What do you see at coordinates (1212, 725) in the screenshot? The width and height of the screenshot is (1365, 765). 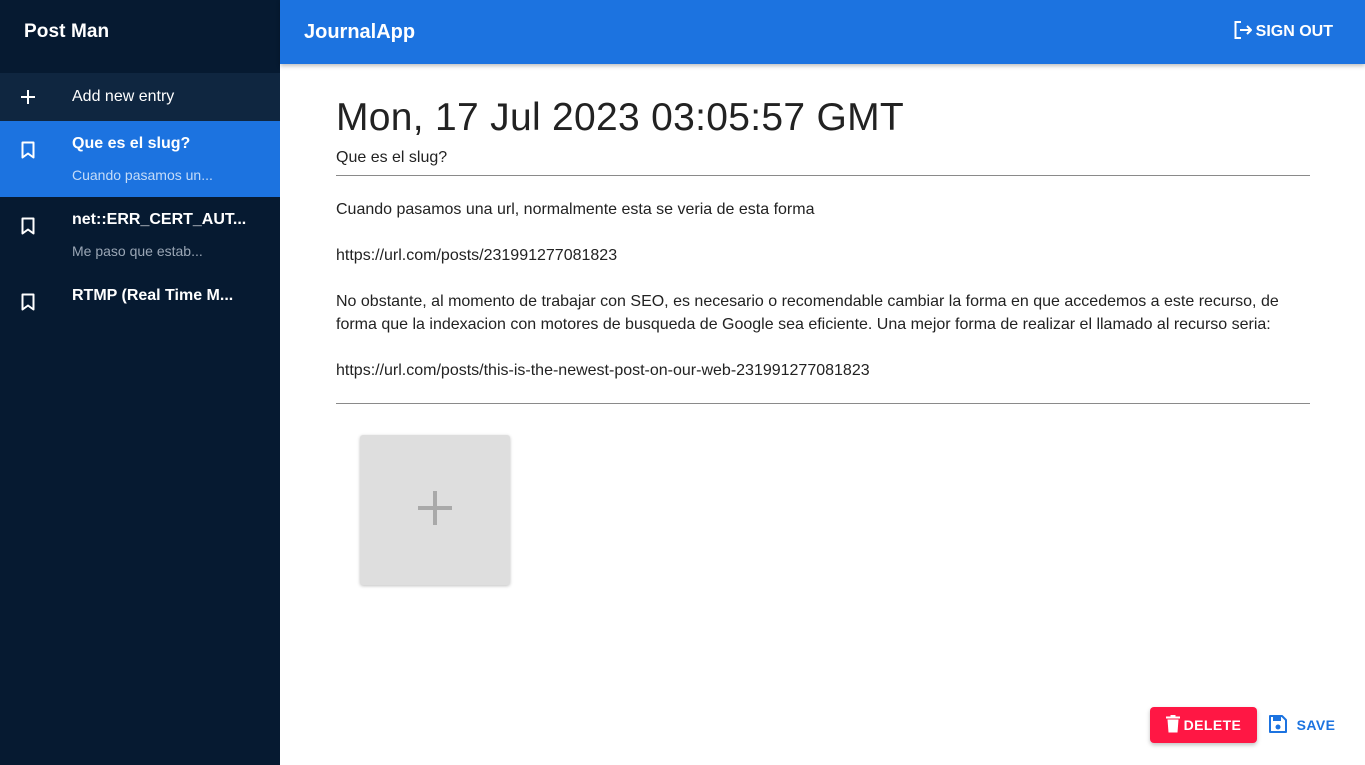 I see `delete-label: DELETE` at bounding box center [1212, 725].